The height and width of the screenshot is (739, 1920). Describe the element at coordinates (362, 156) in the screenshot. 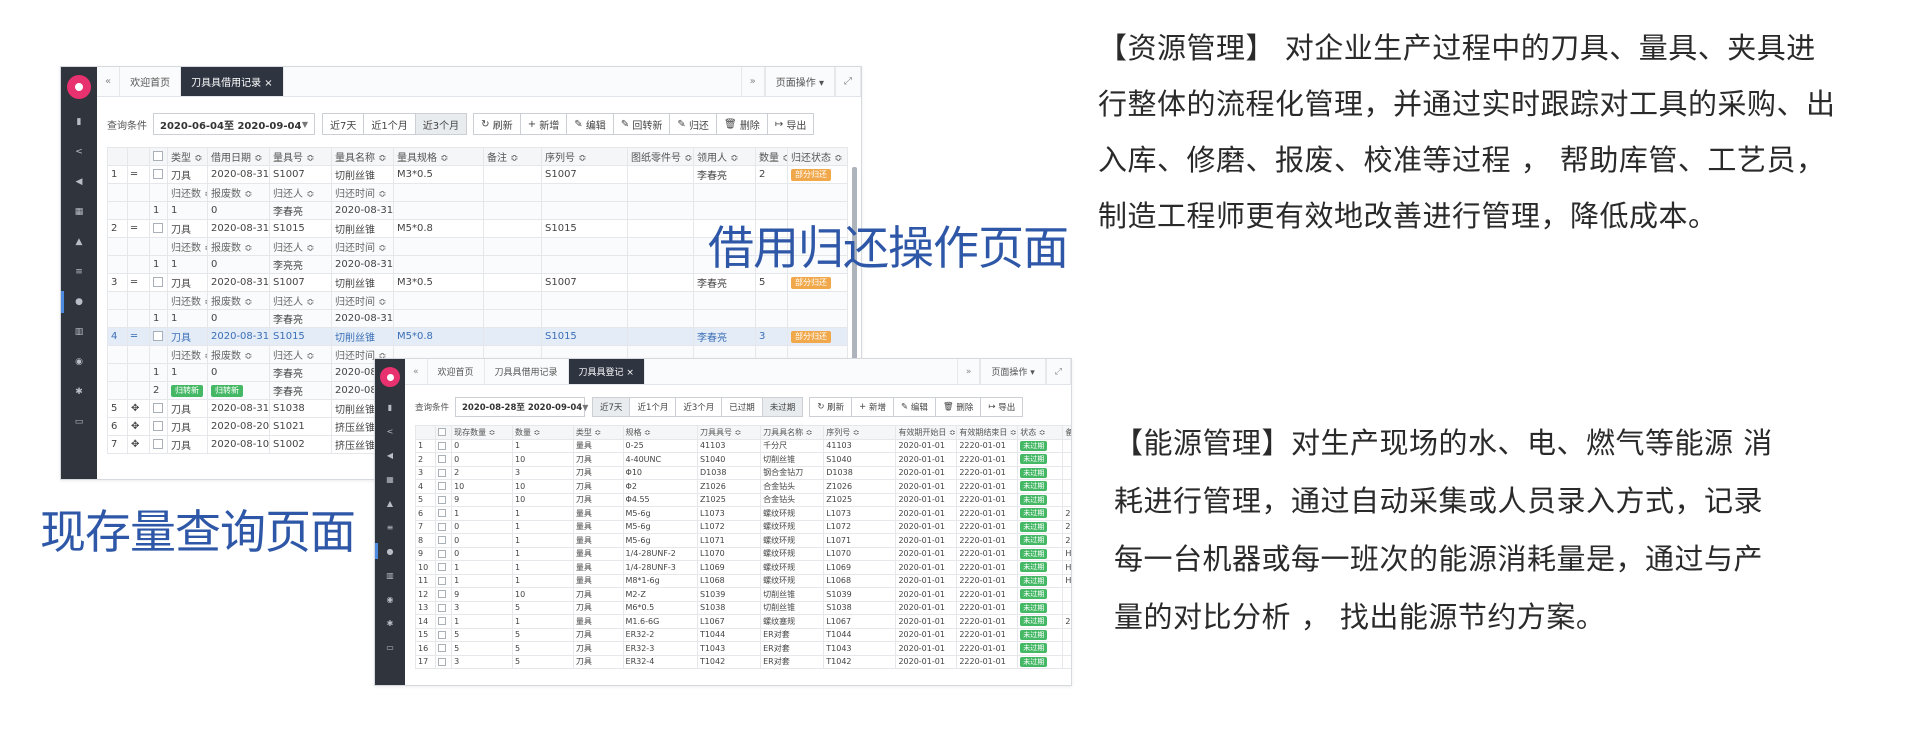

I see `col-name: 量具名称 ≎` at that location.